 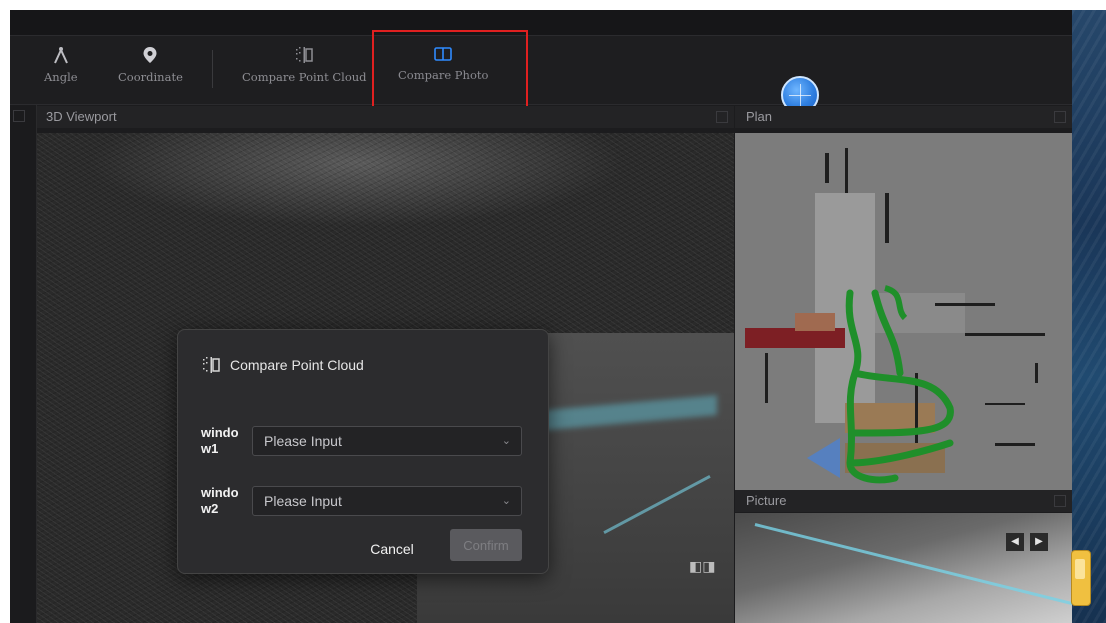 I want to click on dialog-title: Compare Point Cloud, so click(x=297, y=365).